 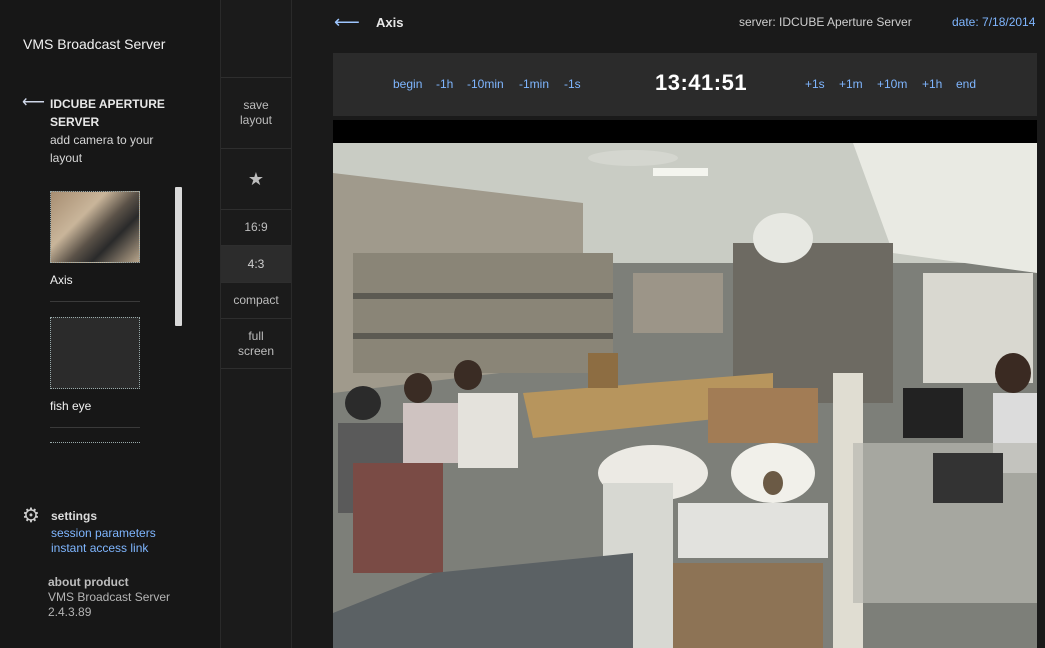 What do you see at coordinates (103, 533) in the screenshot?
I see `session-parameters-link: session parameters` at bounding box center [103, 533].